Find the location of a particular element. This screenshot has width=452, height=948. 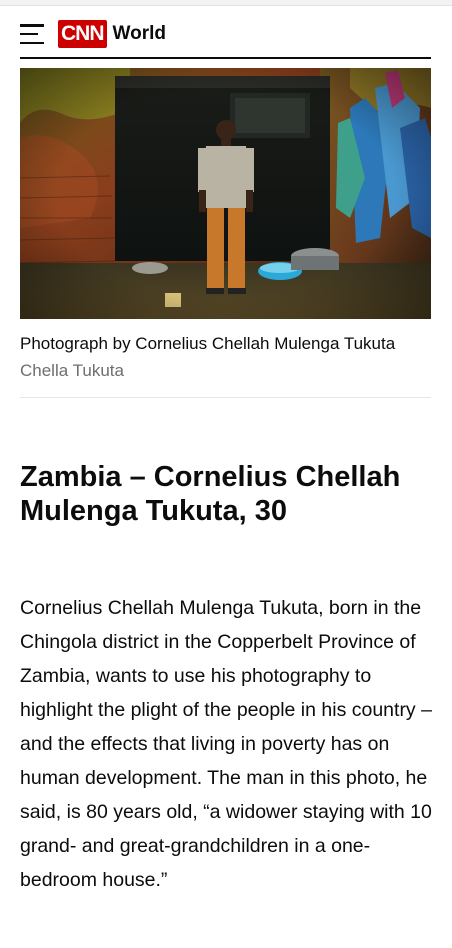

caption-divider is located at coordinates (225, 397).